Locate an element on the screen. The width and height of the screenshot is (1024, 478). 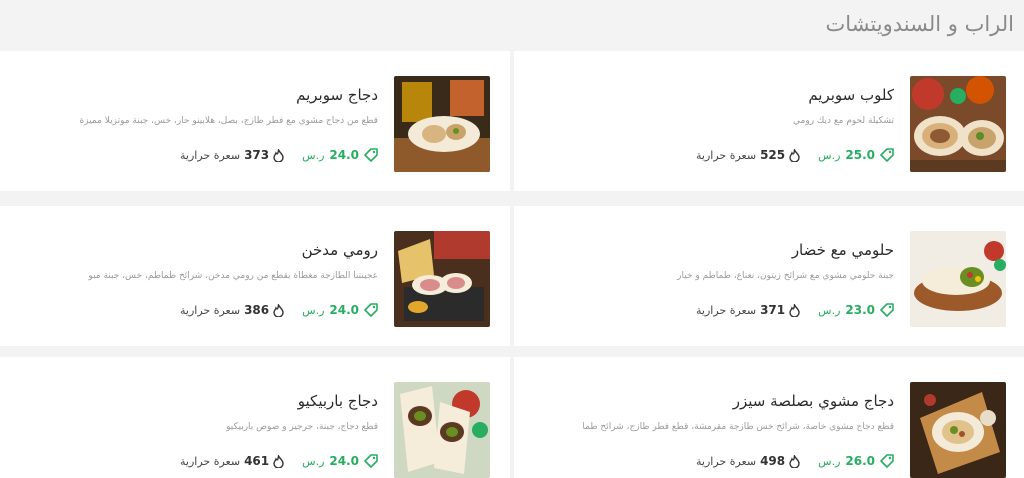
calories-value: 371 is located at coordinates (773, 310).